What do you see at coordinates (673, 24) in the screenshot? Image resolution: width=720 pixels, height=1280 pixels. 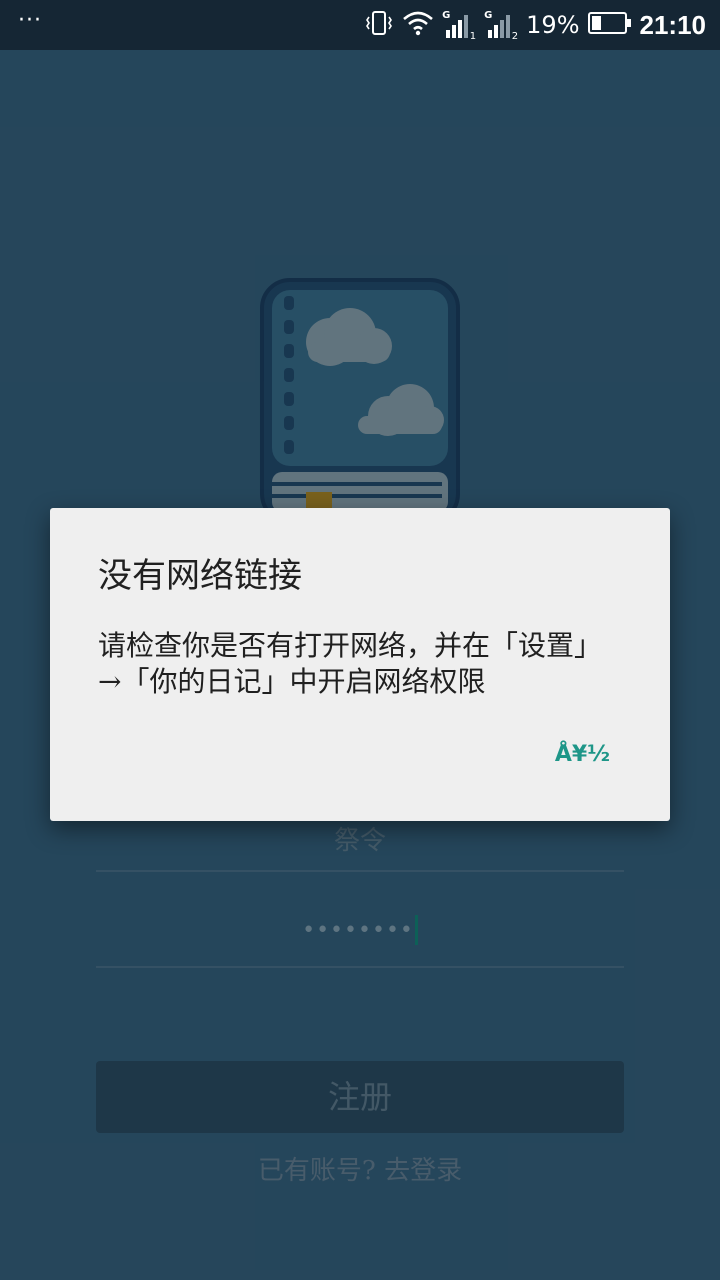 I see `status-clock: 21:10` at bounding box center [673, 24].